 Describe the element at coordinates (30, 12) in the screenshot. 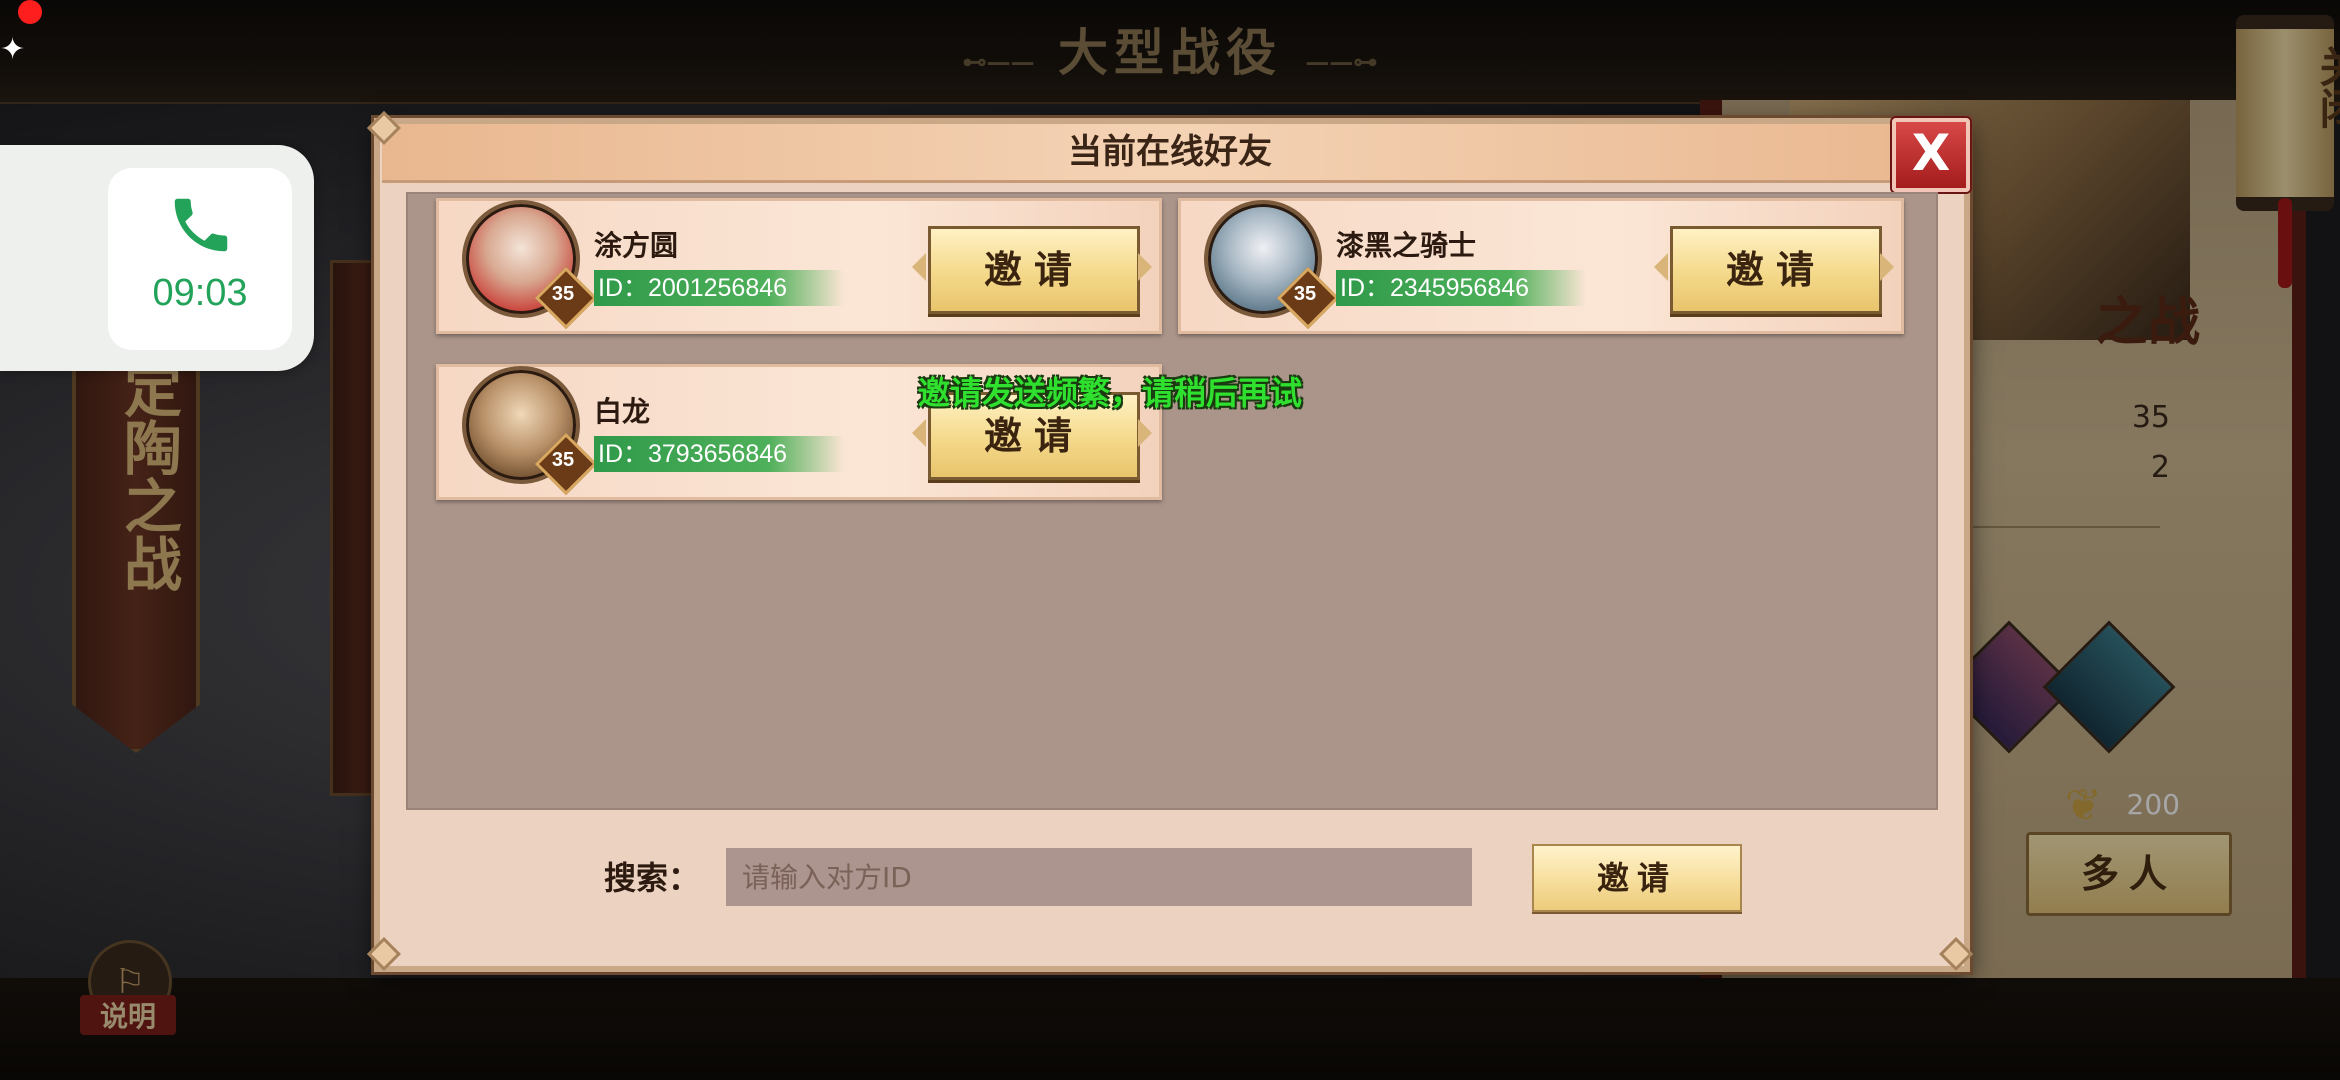

I see `recording-indicator` at that location.